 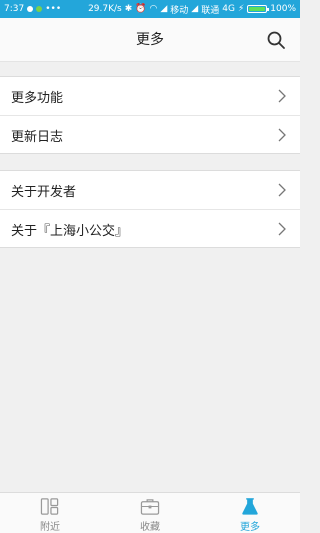 What do you see at coordinates (14, 9) in the screenshot?
I see `status-time: 7:37` at bounding box center [14, 9].